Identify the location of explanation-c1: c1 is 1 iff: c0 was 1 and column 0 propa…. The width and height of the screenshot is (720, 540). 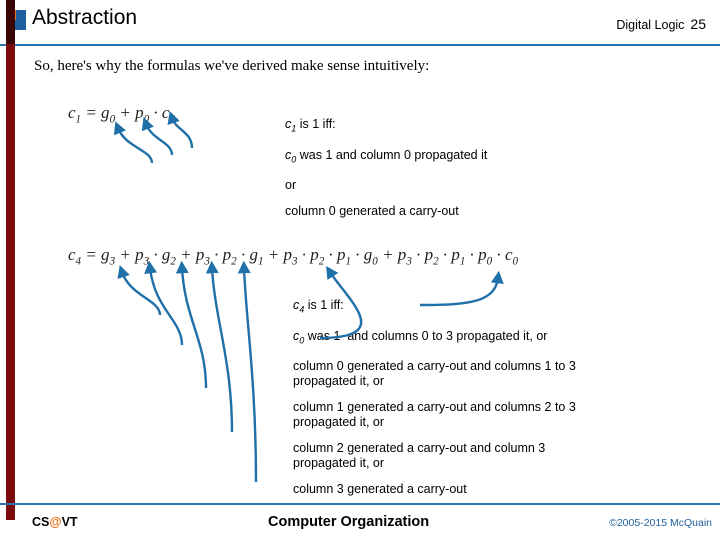
(450, 173).